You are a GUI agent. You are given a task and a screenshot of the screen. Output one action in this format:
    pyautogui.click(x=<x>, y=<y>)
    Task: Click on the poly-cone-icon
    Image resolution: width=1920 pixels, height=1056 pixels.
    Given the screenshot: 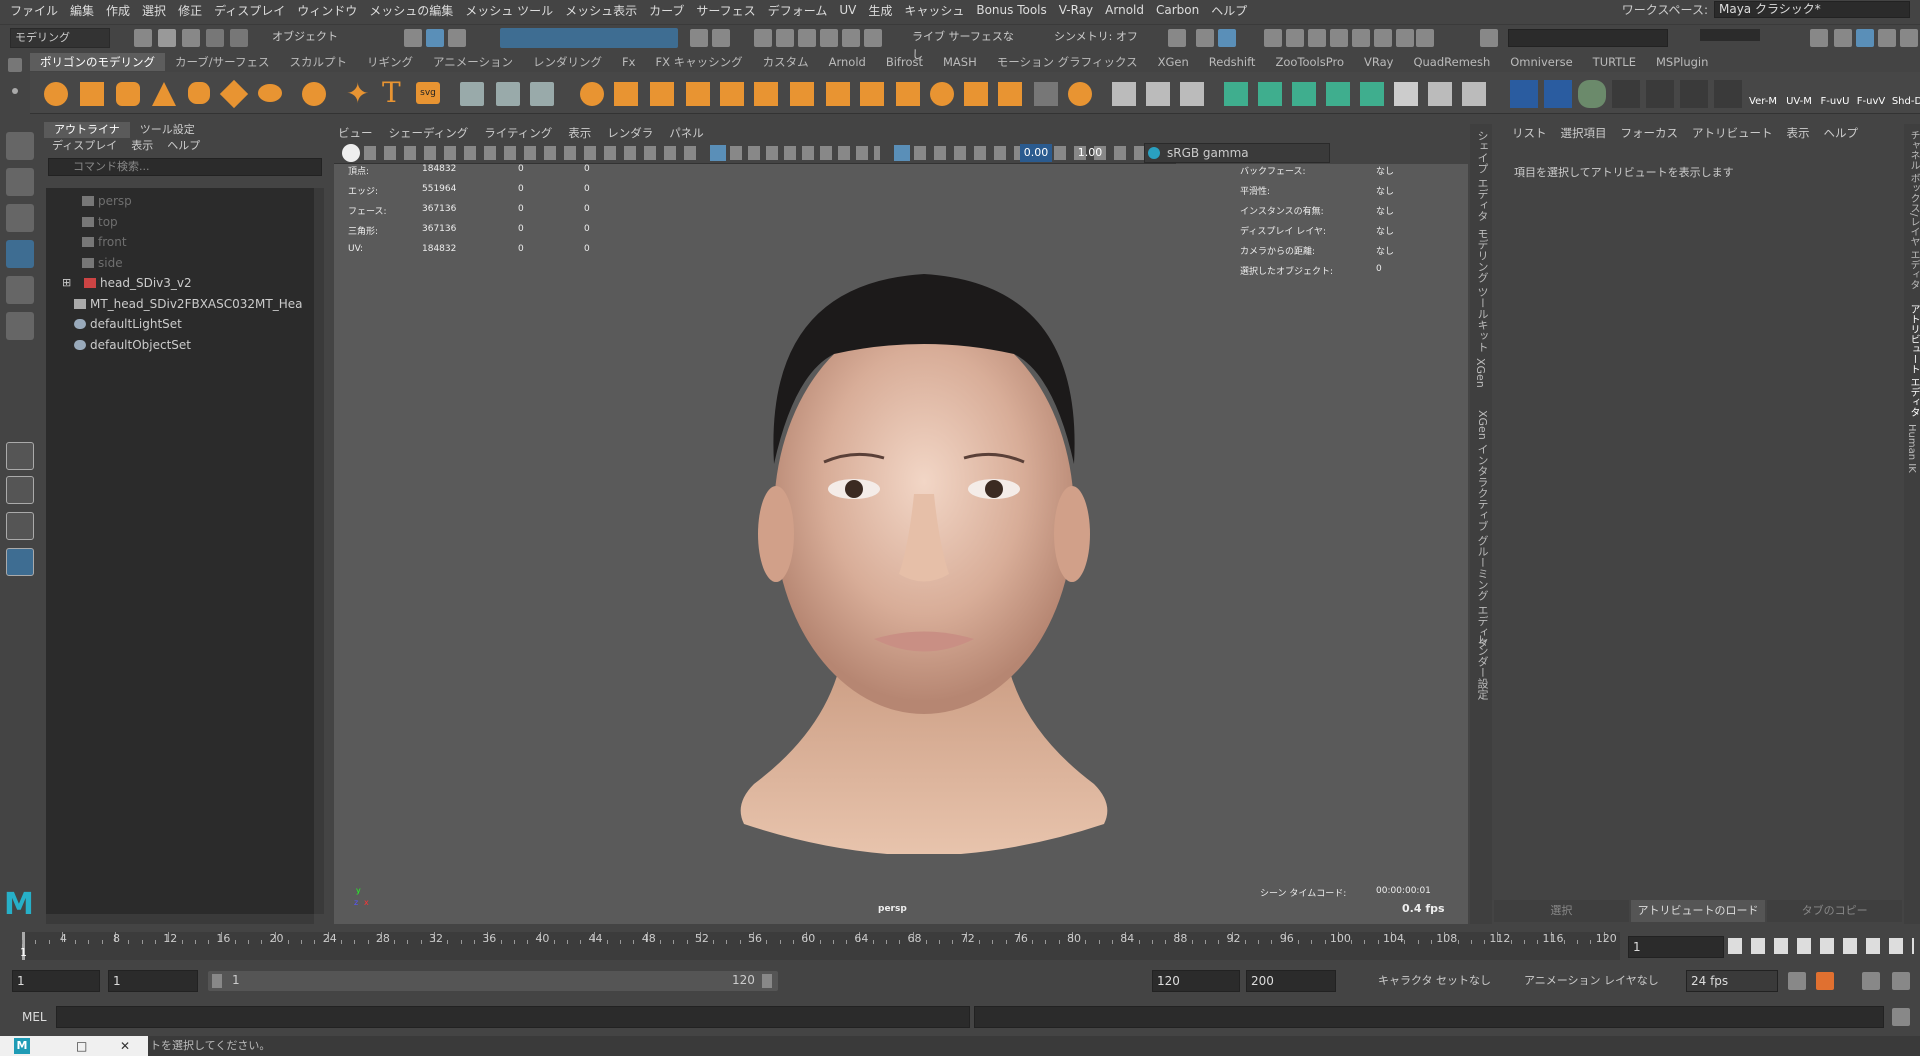 What is the action you would take?
    pyautogui.click(x=164, y=94)
    